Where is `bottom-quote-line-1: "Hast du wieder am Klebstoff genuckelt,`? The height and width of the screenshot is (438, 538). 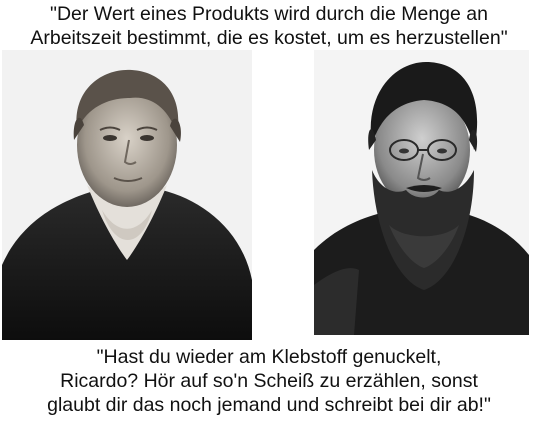 bottom-quote-line-1: "Hast du wieder am Klebstoff genuckelt, is located at coordinates (269, 357).